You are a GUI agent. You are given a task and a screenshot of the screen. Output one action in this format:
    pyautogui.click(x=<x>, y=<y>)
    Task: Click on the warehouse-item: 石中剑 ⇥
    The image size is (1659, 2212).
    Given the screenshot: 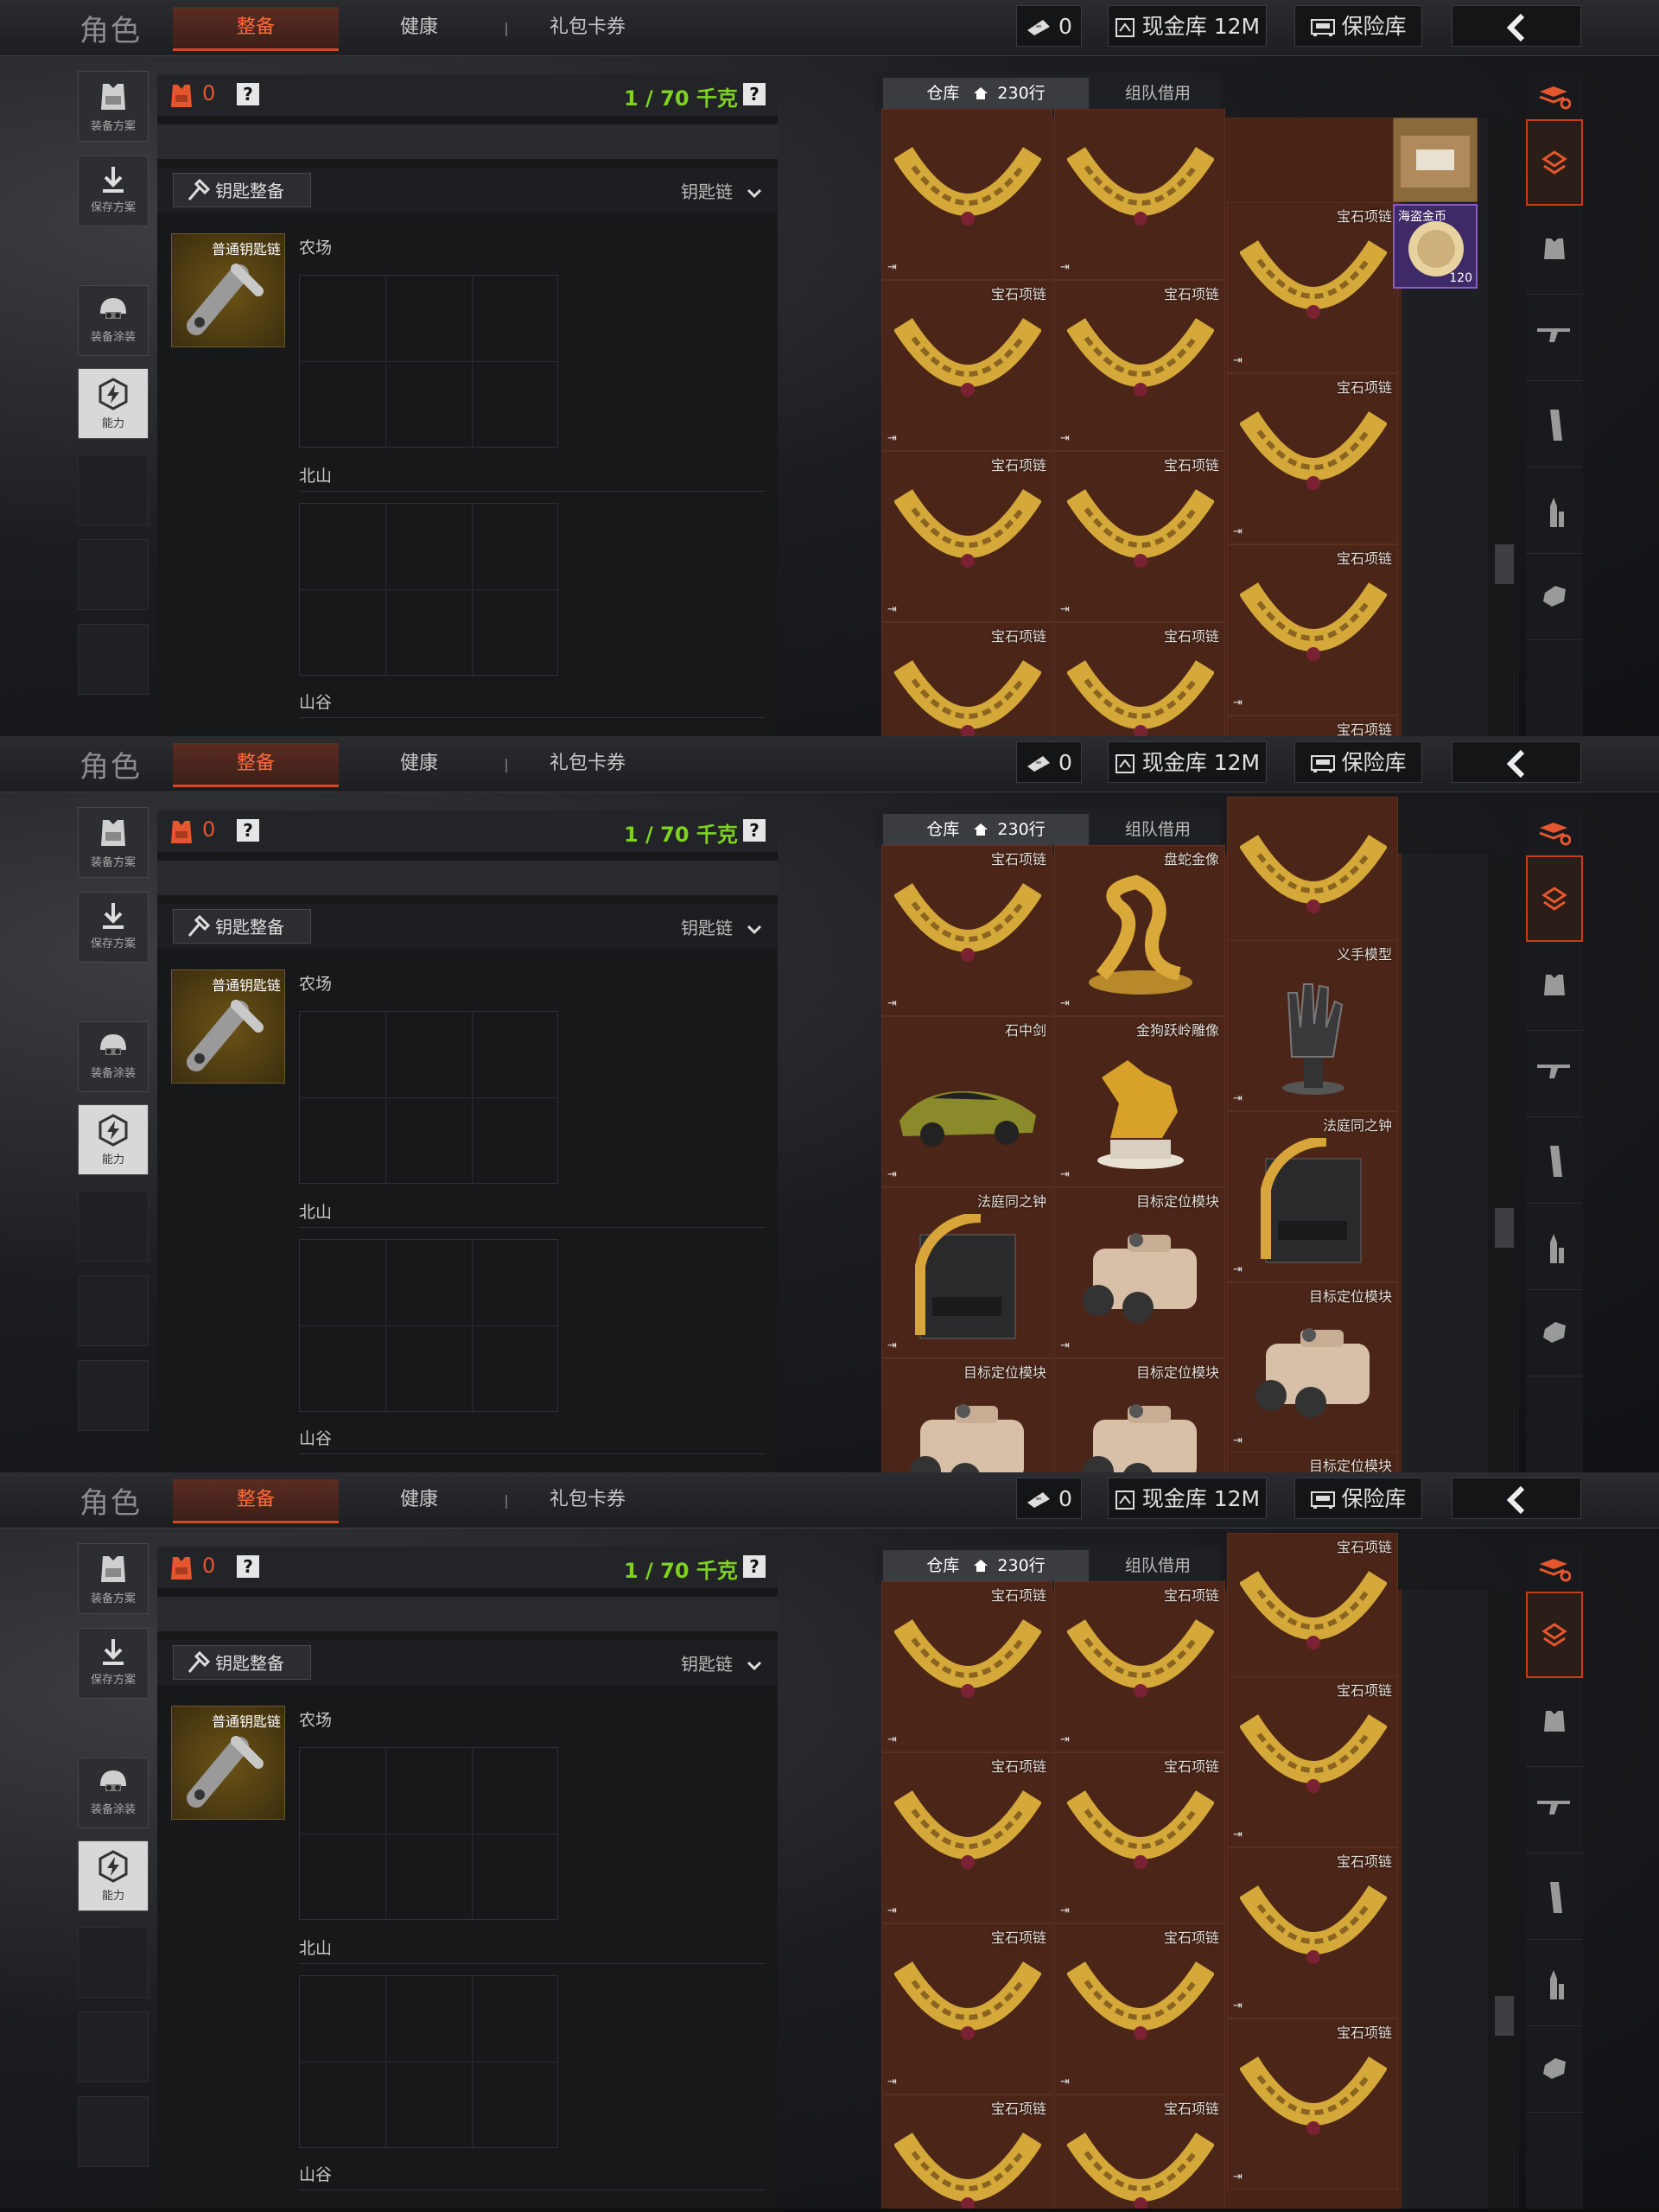 What is the action you would take?
    pyautogui.click(x=967, y=1101)
    